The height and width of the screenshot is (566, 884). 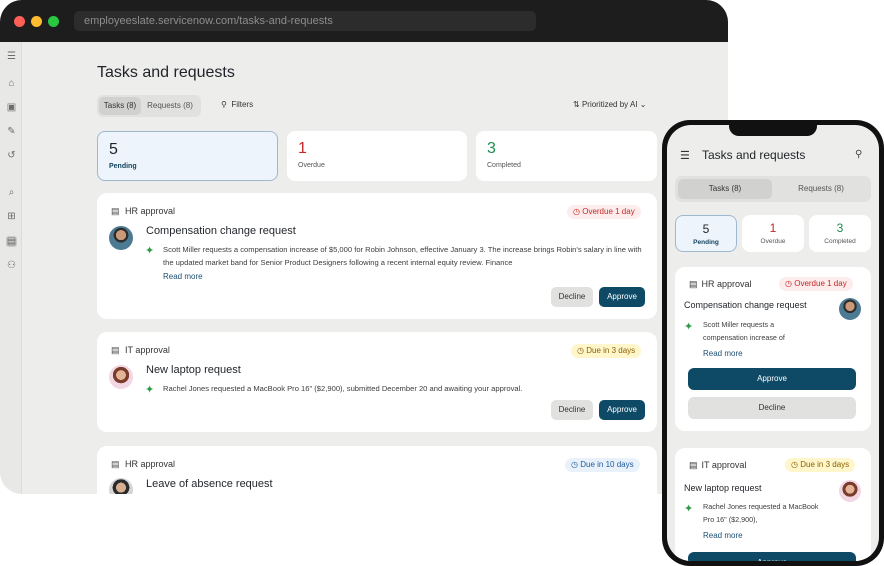 I want to click on badge-text: Due in 10 days, so click(x=607, y=464).